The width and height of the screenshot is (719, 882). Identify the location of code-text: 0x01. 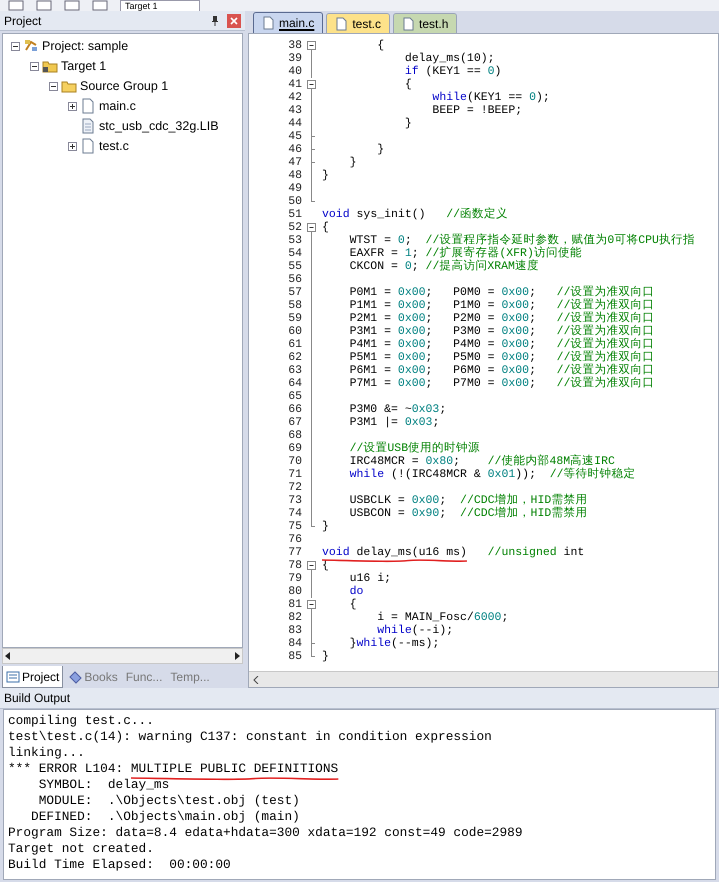
(502, 474).